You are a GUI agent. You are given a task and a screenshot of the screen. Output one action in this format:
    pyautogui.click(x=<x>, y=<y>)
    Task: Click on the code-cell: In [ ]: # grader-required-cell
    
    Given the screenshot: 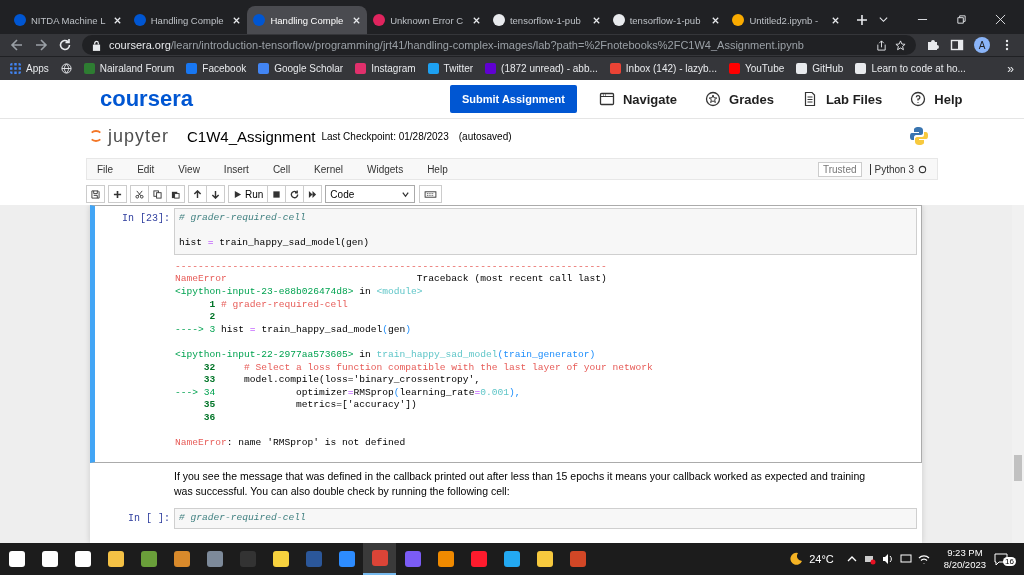 What is the action you would take?
    pyautogui.click(x=506, y=517)
    